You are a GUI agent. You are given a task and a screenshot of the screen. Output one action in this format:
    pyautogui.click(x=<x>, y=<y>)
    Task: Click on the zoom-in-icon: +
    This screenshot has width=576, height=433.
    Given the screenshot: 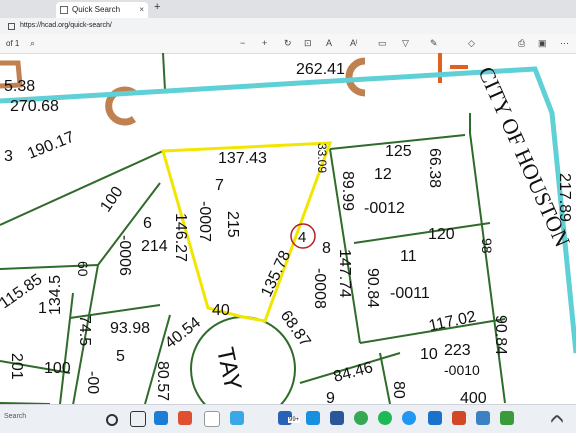 What is the action you would take?
    pyautogui.click(x=264, y=43)
    